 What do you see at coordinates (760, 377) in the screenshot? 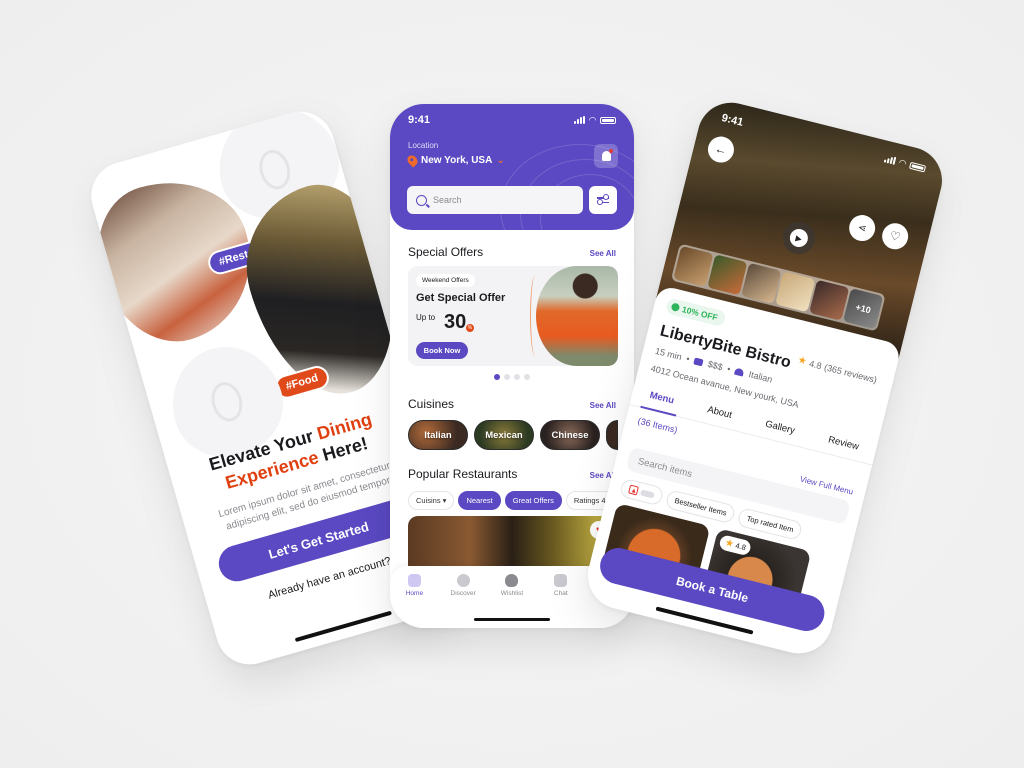
I see `cuisine-type: Italian` at bounding box center [760, 377].